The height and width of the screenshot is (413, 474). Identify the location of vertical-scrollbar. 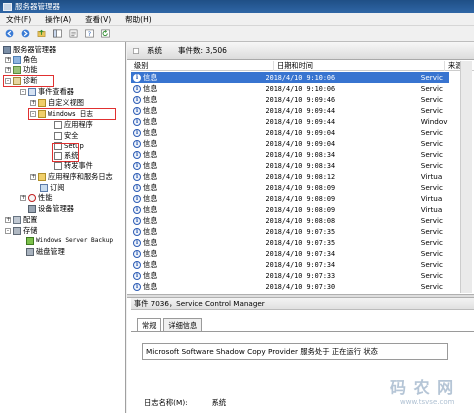
(466, 177).